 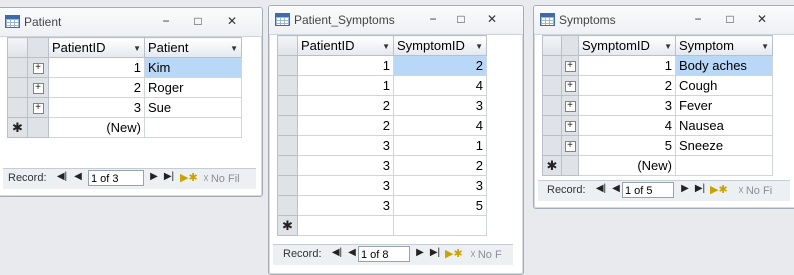 I want to click on cell-patient: Sue, so click(x=193, y=107).